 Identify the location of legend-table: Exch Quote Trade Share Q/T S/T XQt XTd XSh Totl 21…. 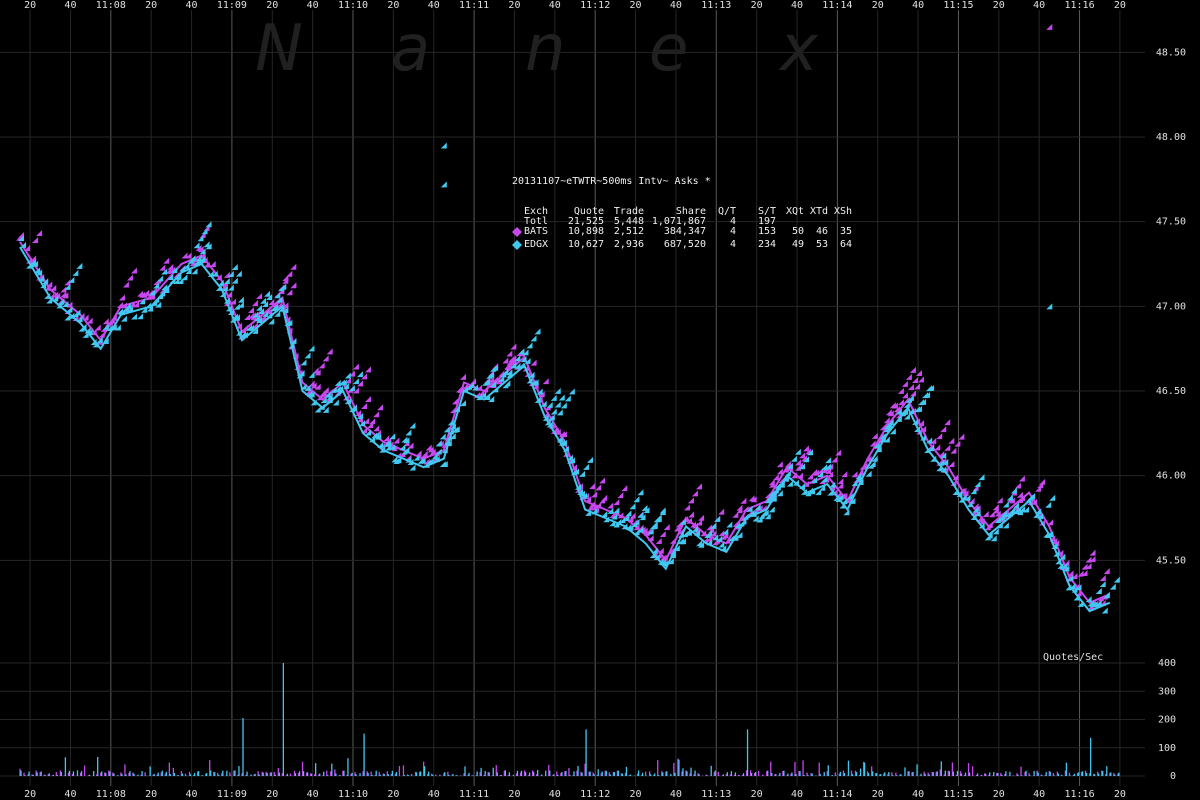
(682, 230).